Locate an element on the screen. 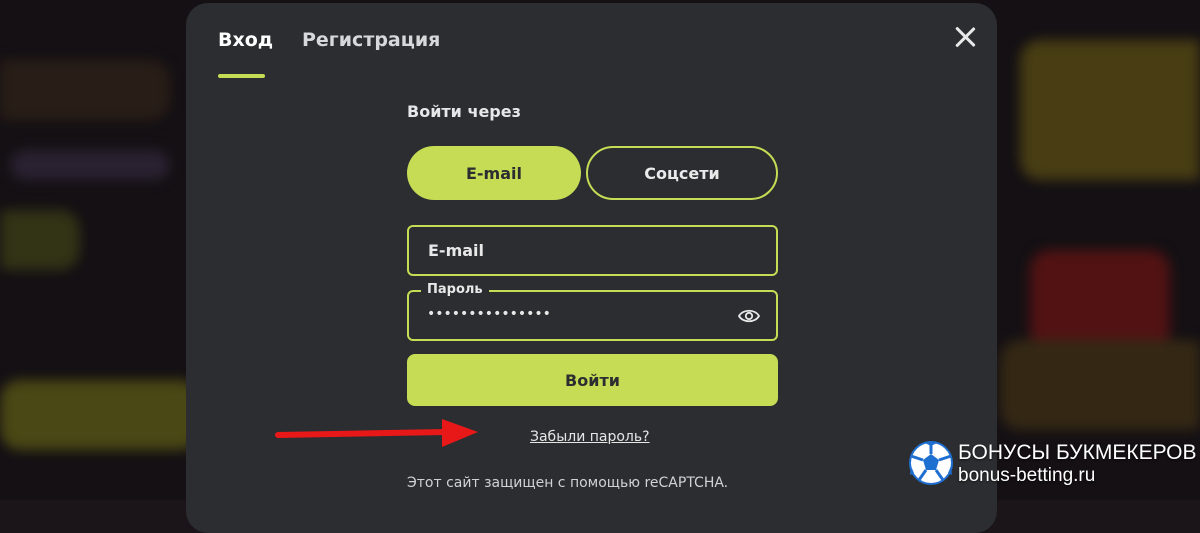 This screenshot has width=1200, height=533. password-value: ••••••••••••••• is located at coordinates (489, 314).